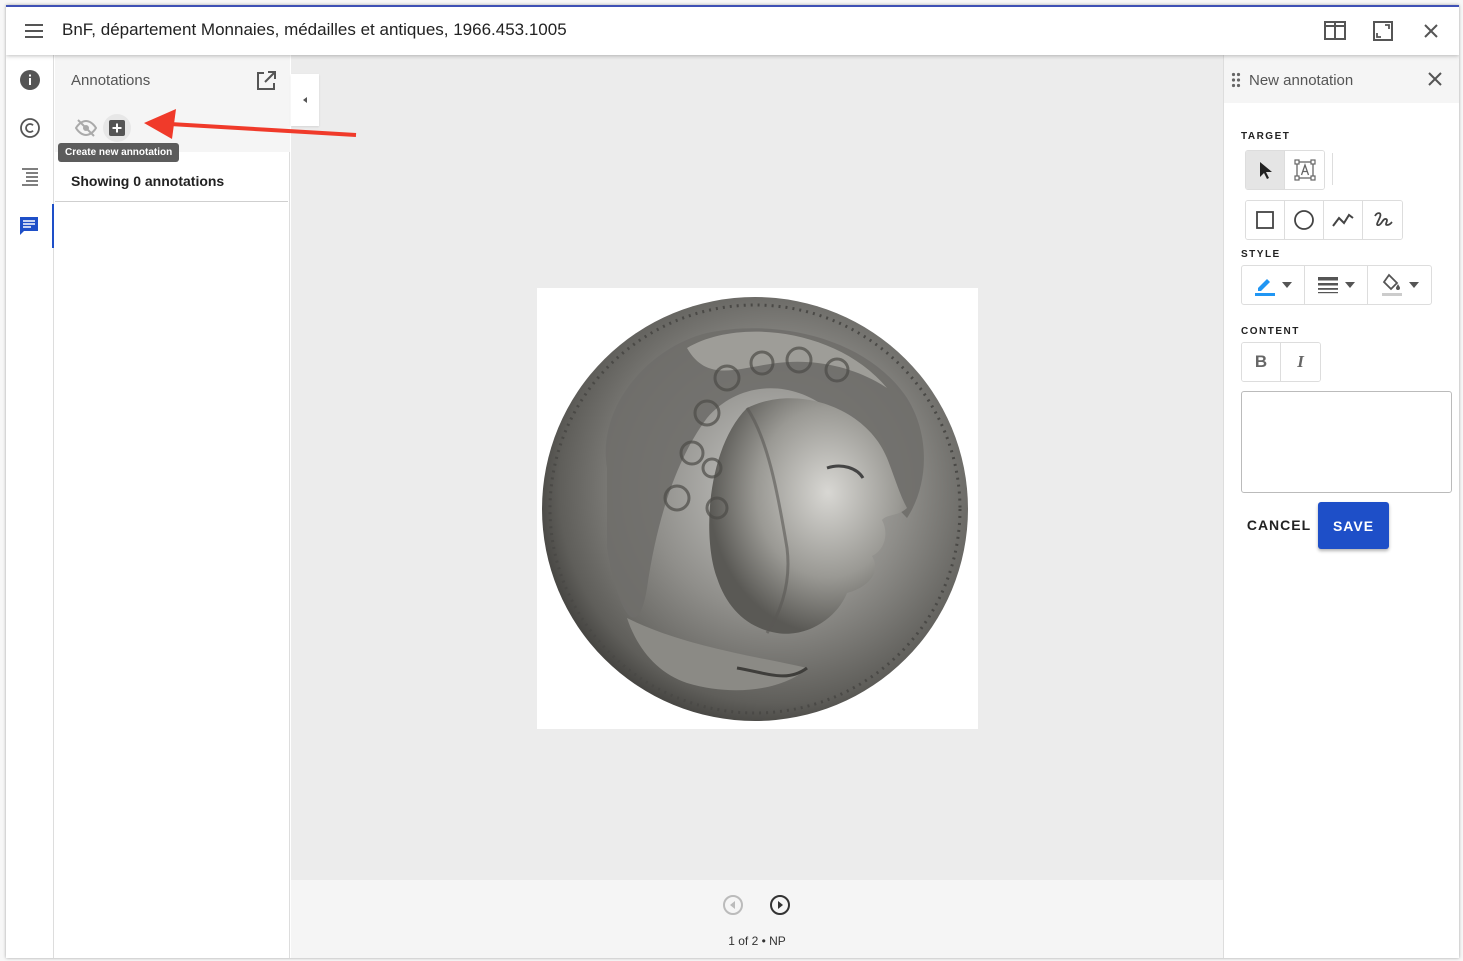 Image resolution: width=1463 pixels, height=961 pixels. I want to click on freehand-icon, so click(1382, 220).